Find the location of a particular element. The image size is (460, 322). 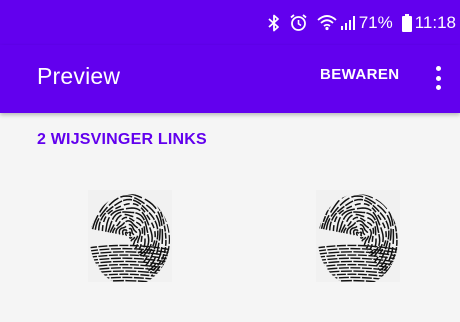

more-vert-icon is located at coordinates (438, 78).